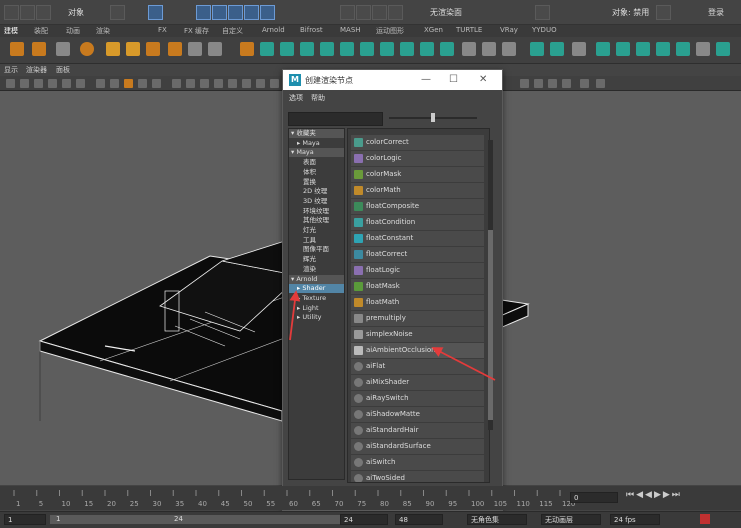  What do you see at coordinates (477, 504) in the screenshot?
I see `timeline-tick-label: 100` at bounding box center [477, 504].